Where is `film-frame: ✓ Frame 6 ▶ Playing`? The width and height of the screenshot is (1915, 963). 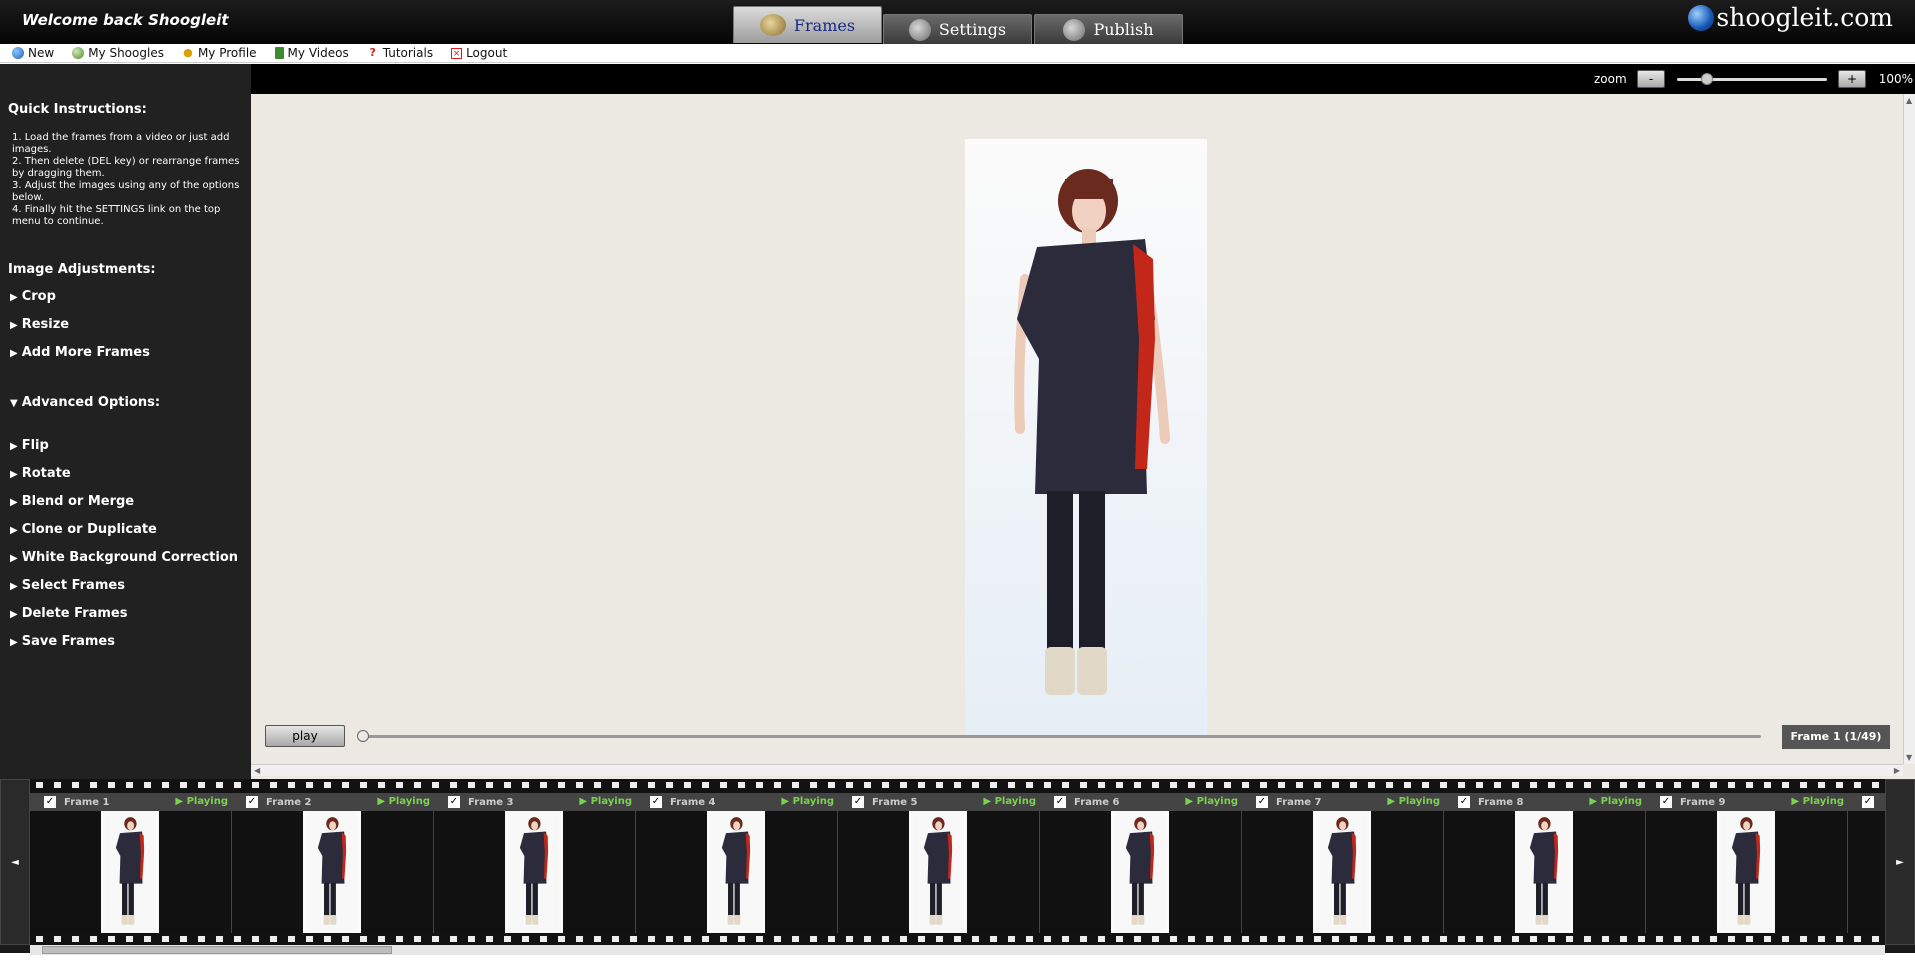 film-frame: ✓ Frame 6 ▶ Playing is located at coordinates (1141, 863).